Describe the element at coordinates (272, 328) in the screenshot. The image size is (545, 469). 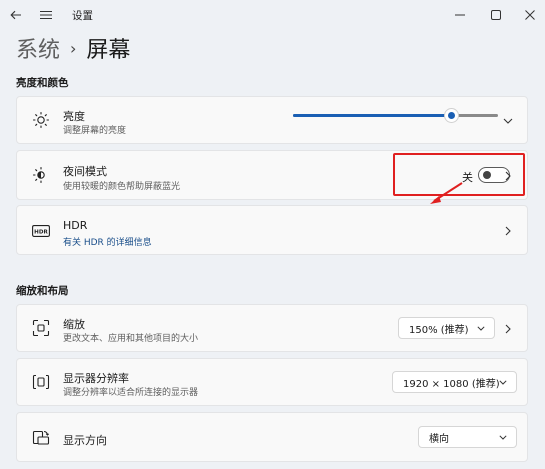
I see `scale-card: 缩放 更改文本、应用和其他项目的大小 150% (推荐)` at that location.